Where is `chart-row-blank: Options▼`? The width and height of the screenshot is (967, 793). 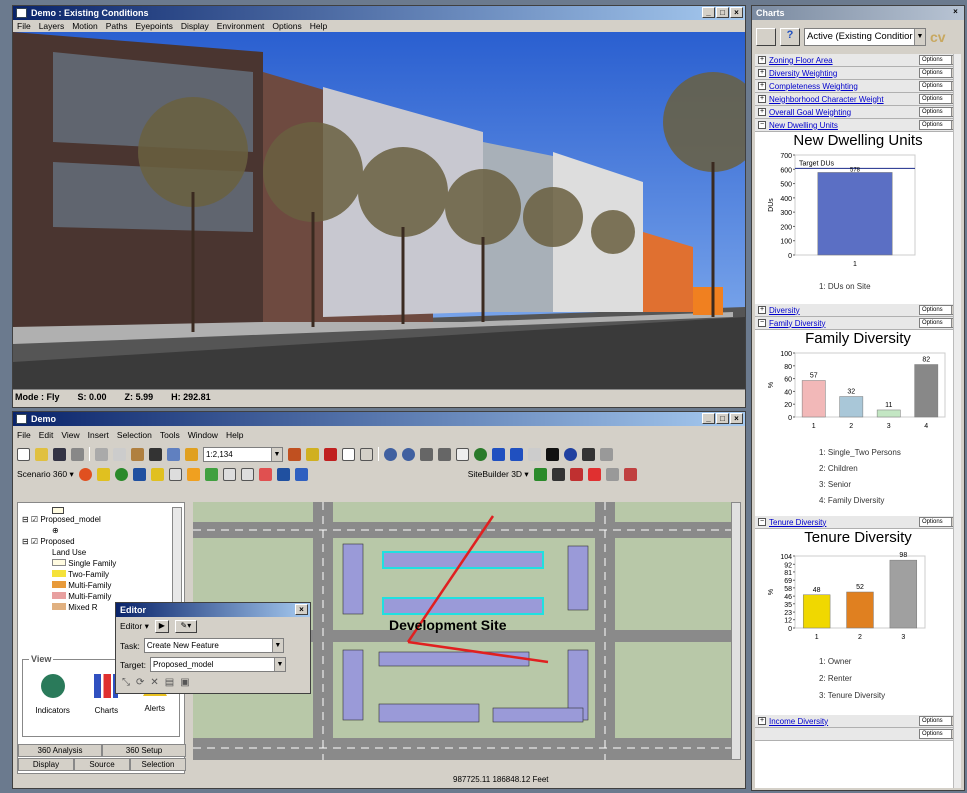
chart-row-blank: Options▼ is located at coordinates (858, 734).